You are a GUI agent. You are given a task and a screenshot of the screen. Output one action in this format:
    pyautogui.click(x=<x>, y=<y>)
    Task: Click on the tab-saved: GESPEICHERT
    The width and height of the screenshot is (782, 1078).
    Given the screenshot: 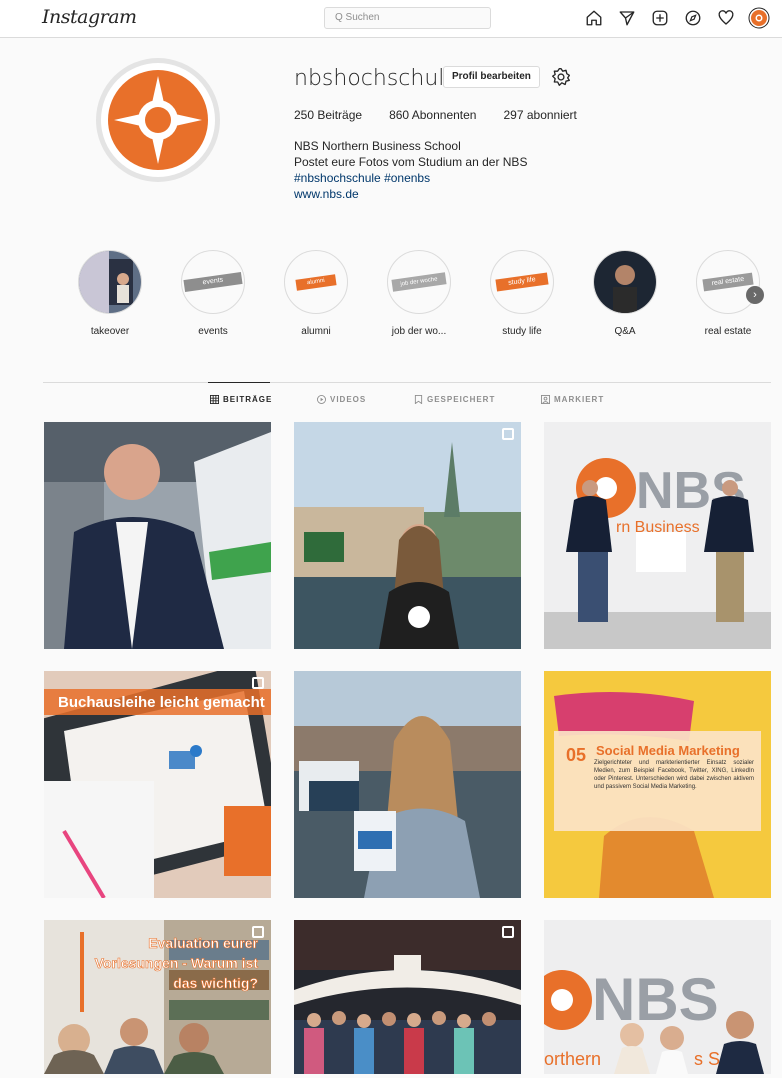 What is the action you would take?
    pyautogui.click(x=454, y=399)
    